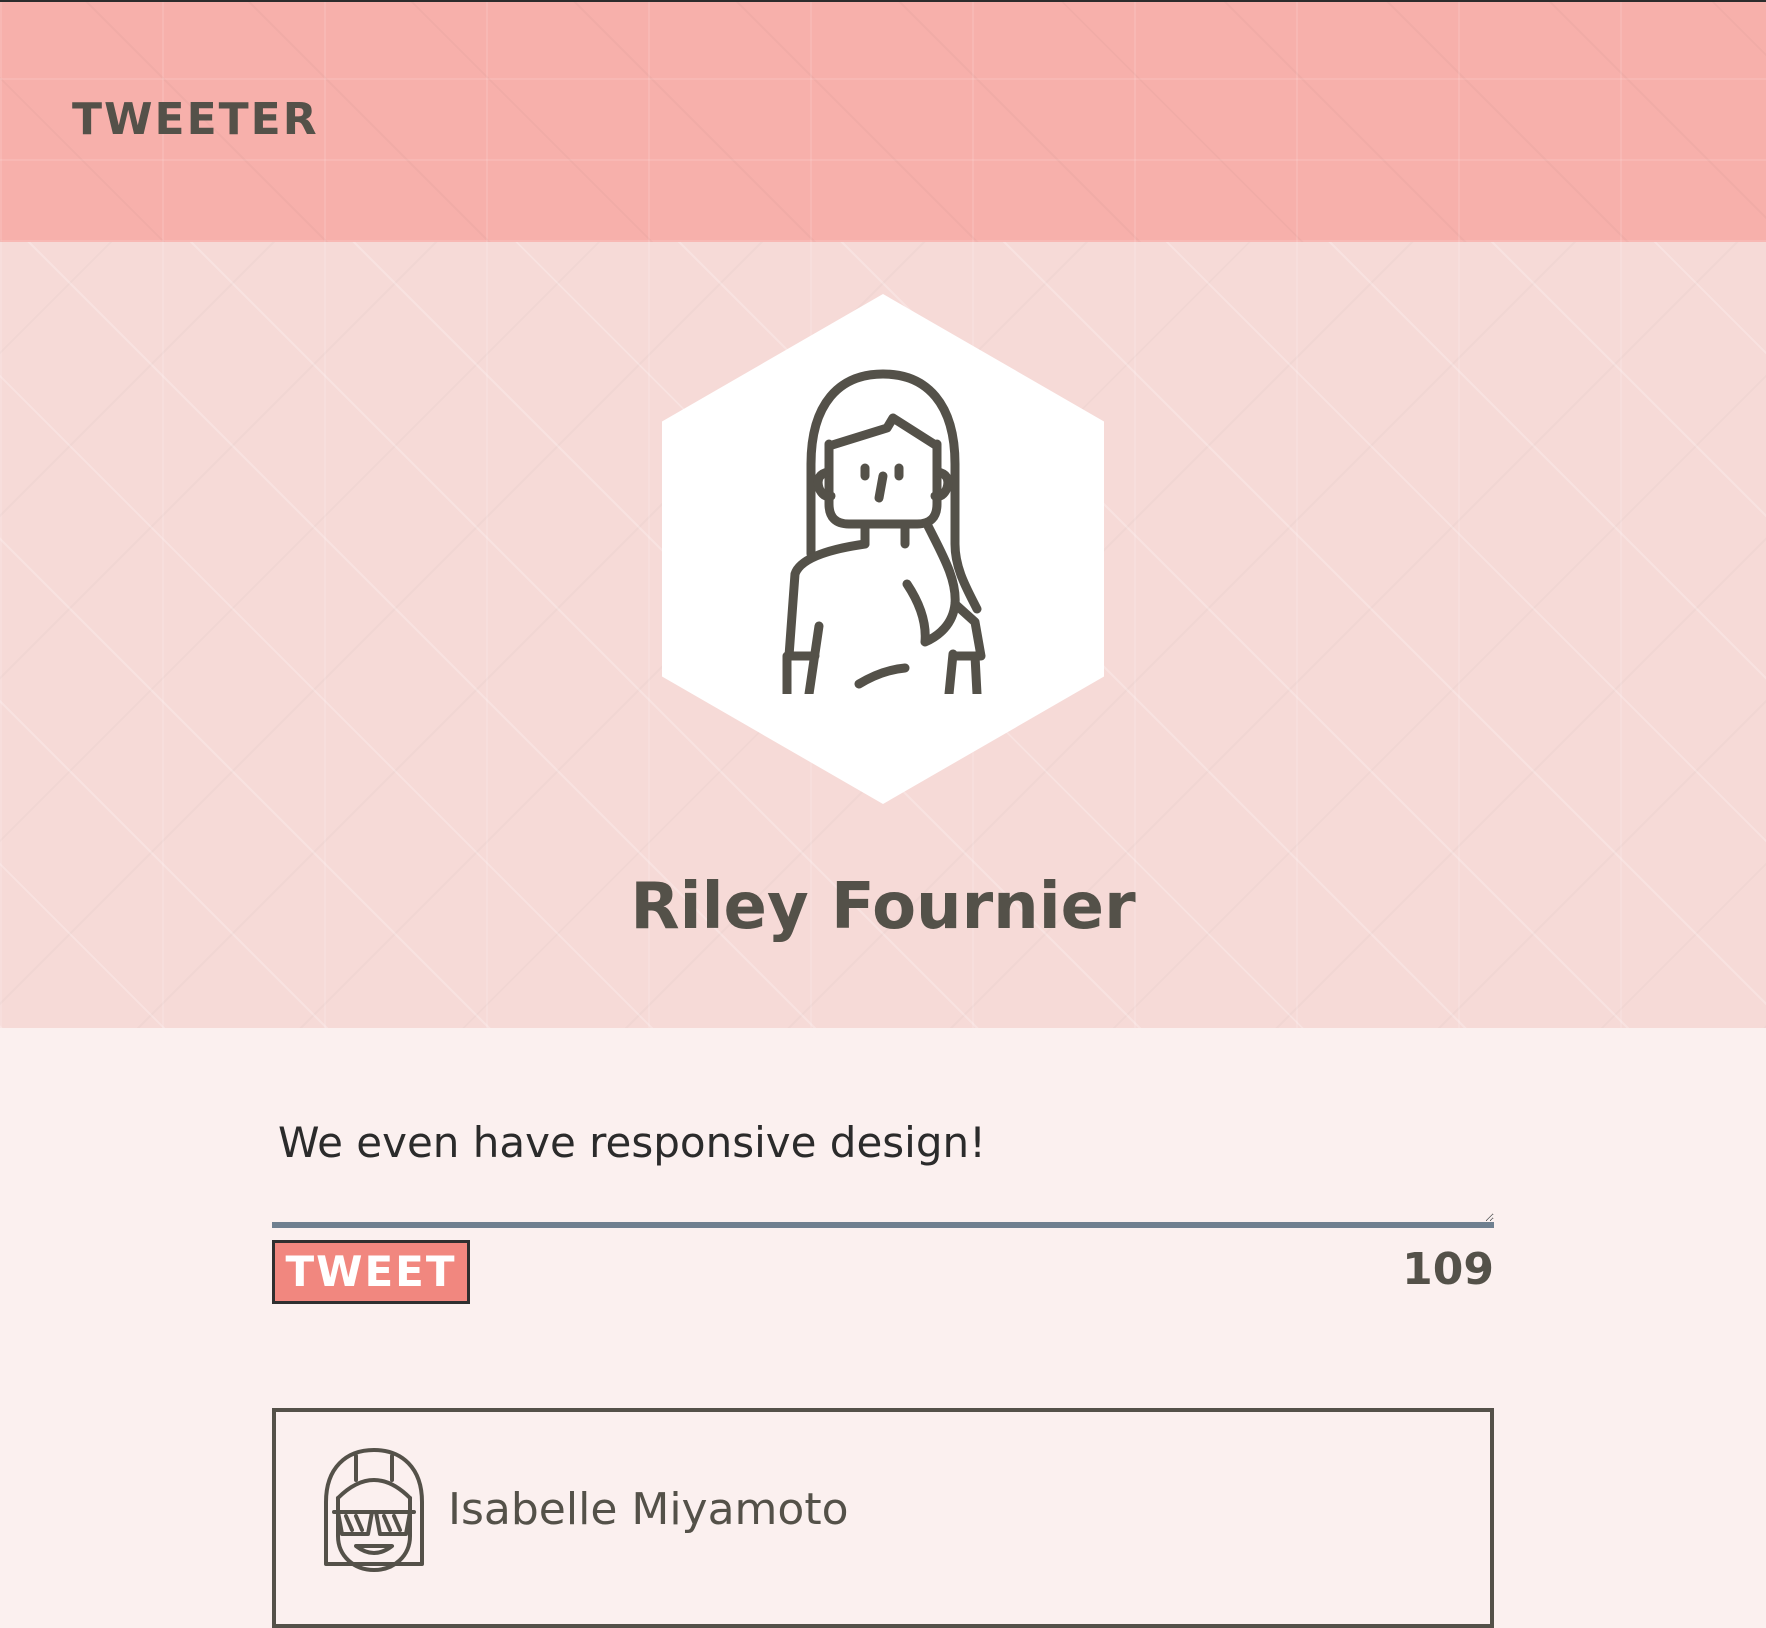 Image resolution: width=1766 pixels, height=1628 pixels. Describe the element at coordinates (195, 119) in the screenshot. I see `brand-logo: TWEETER` at that location.